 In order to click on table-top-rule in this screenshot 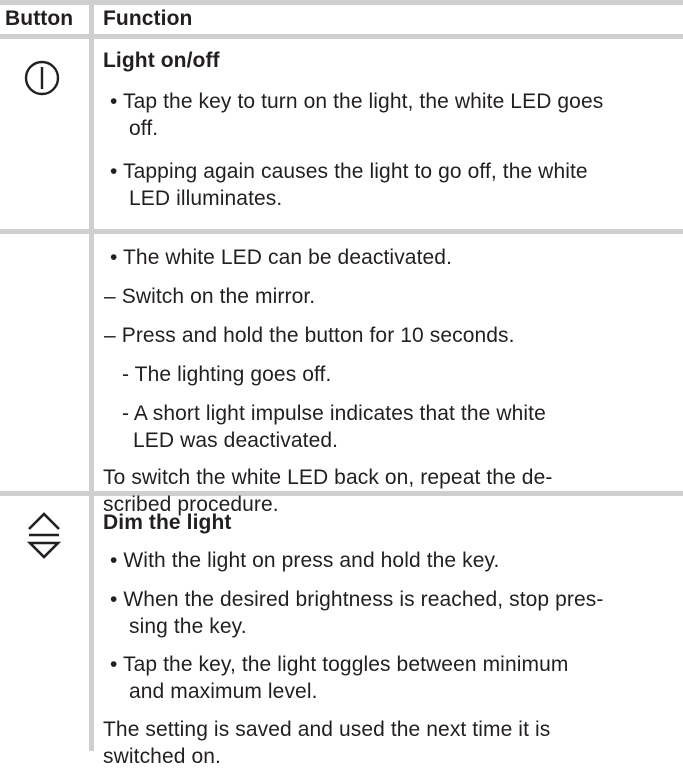, I will do `click(341, 2)`.